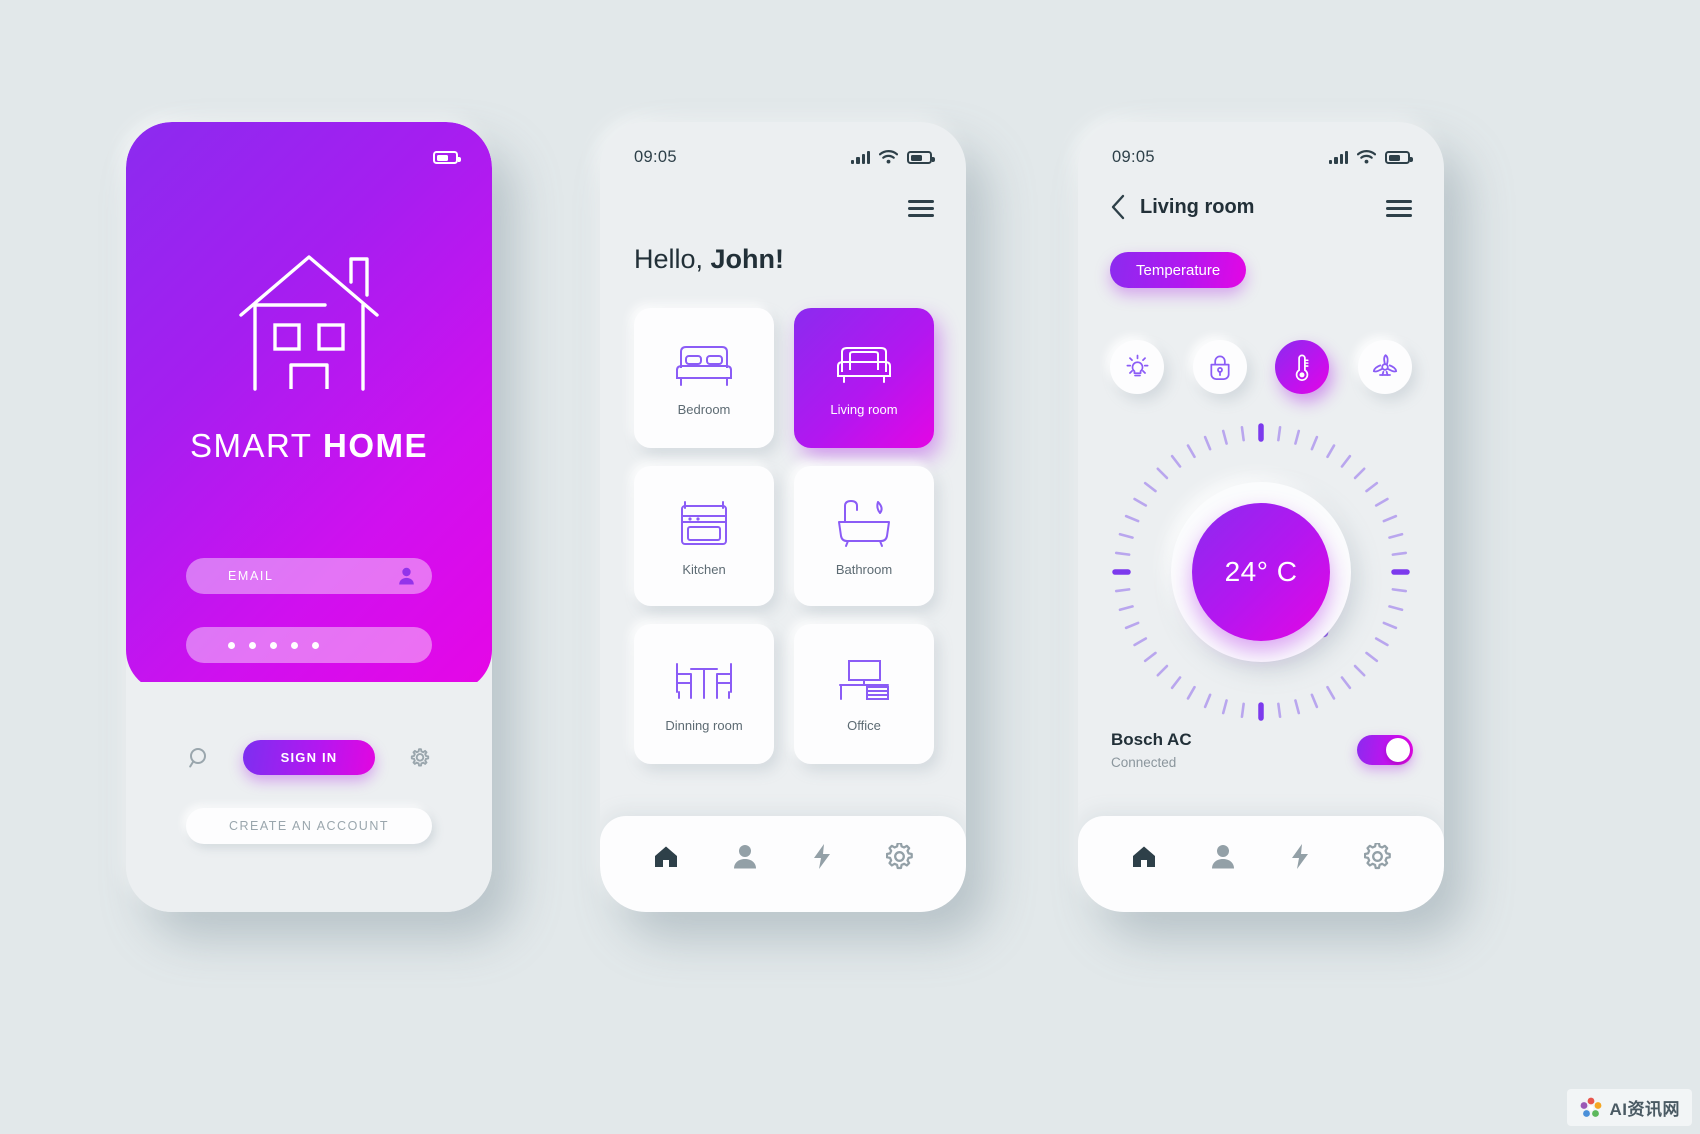 This screenshot has width=1700, height=1134. I want to click on email-placeholder: EMAIL, so click(251, 576).